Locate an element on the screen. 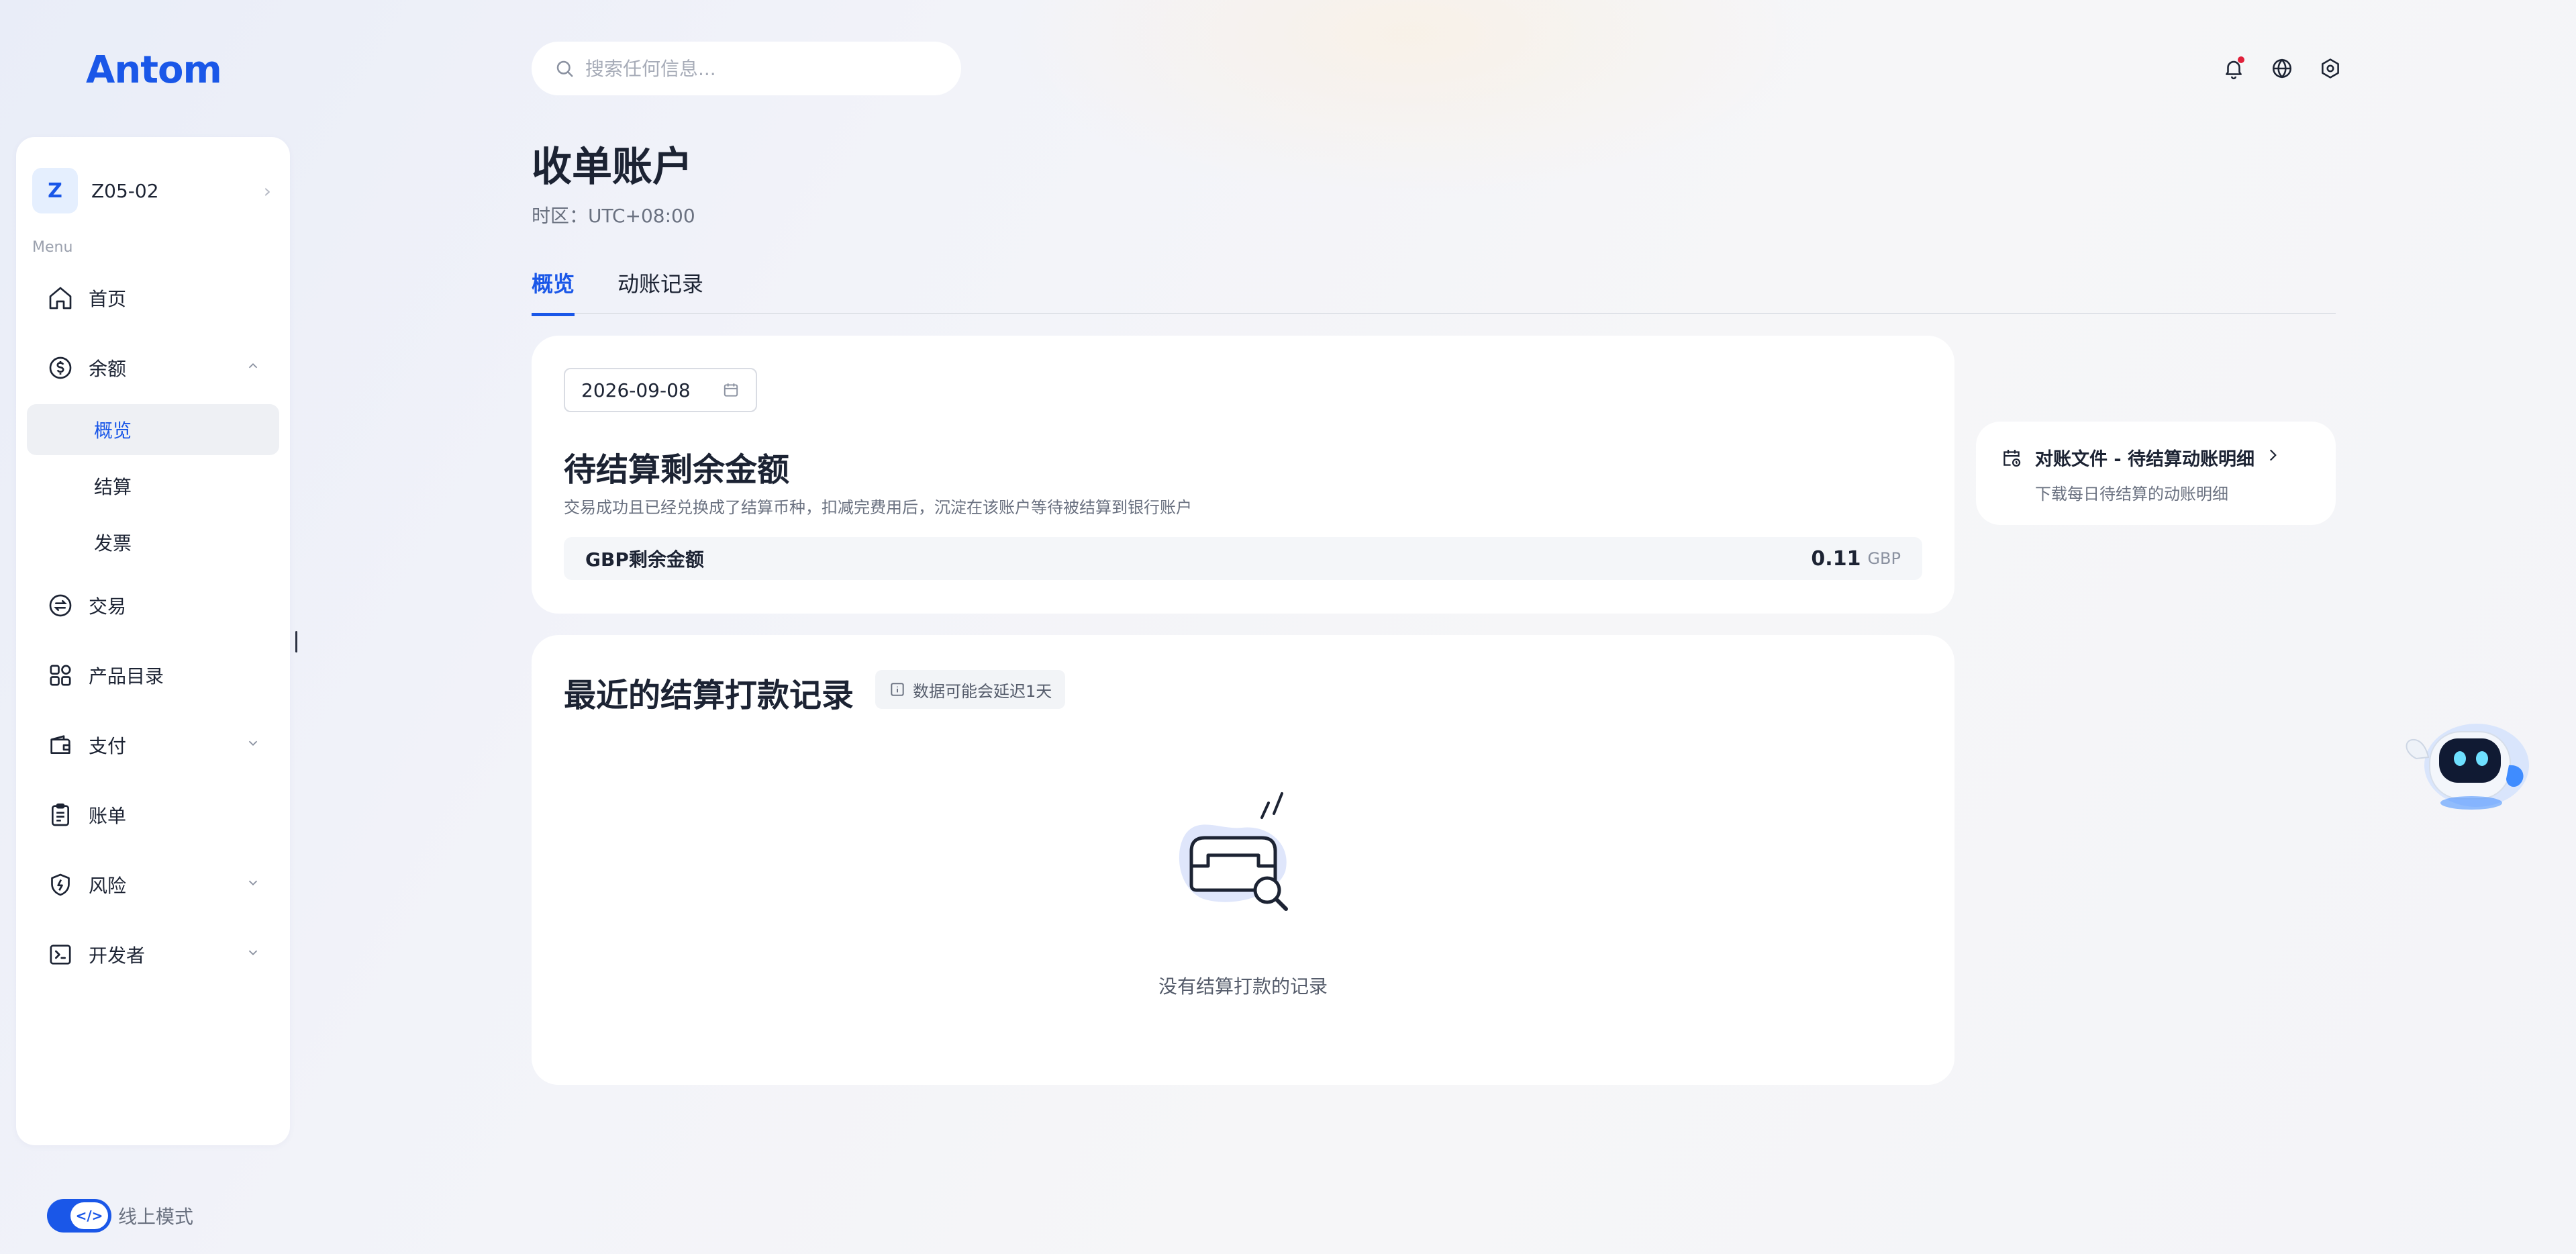  info-square-icon is located at coordinates (897, 689).